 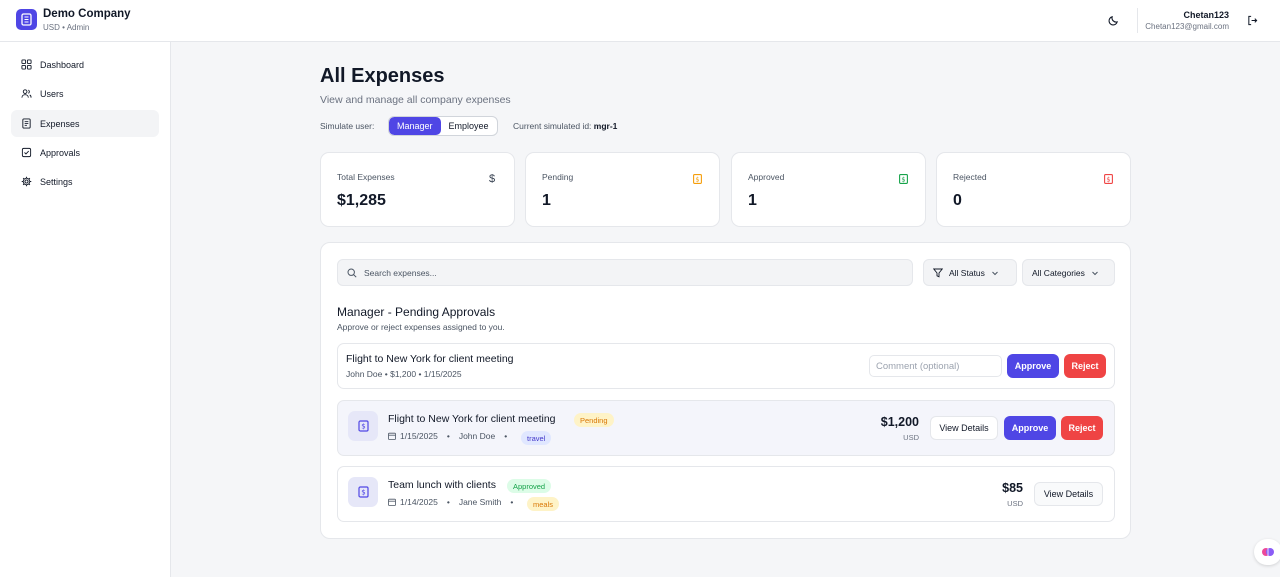 I want to click on sidebar-item-users: Users, so click(x=85, y=93).